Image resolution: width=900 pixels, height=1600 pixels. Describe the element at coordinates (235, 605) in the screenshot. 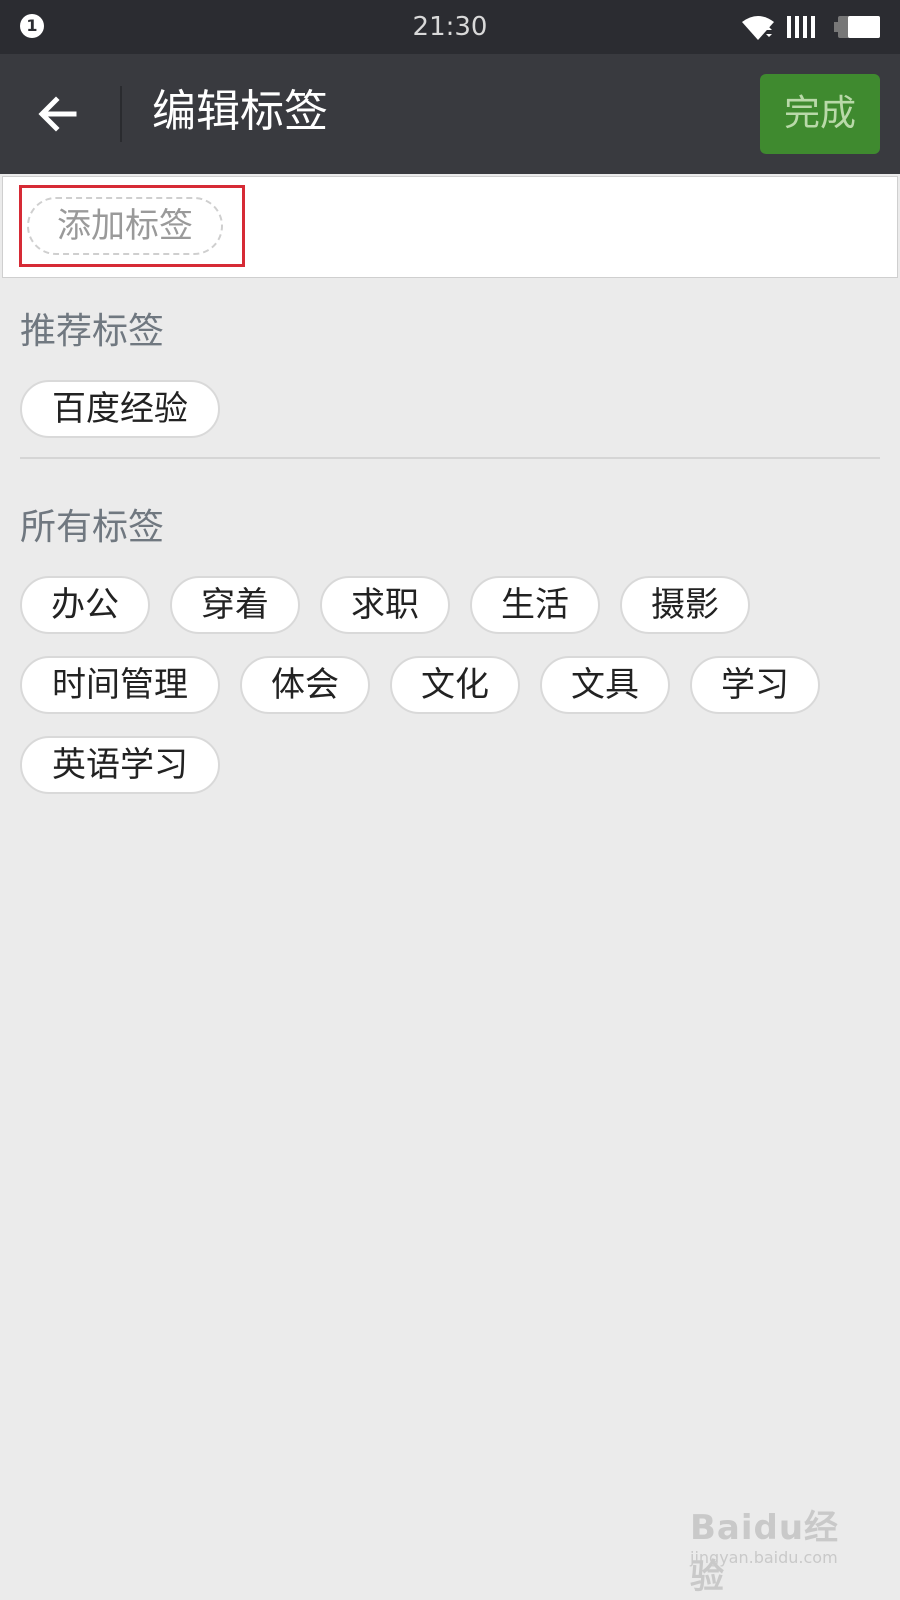

I see `tag-chip: 穿着` at that location.